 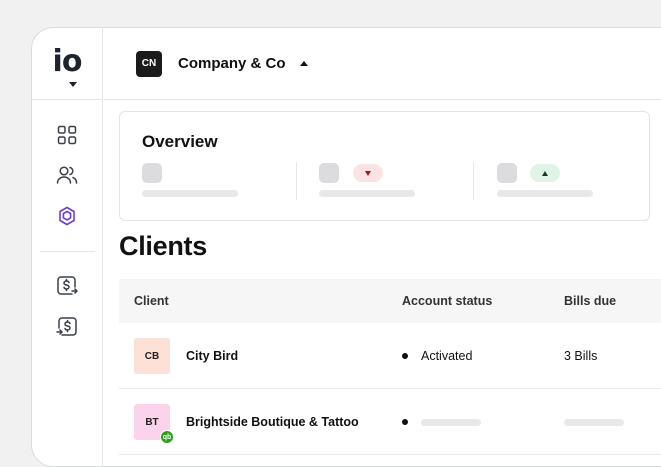 I want to click on trend-down-icon, so click(x=368, y=173).